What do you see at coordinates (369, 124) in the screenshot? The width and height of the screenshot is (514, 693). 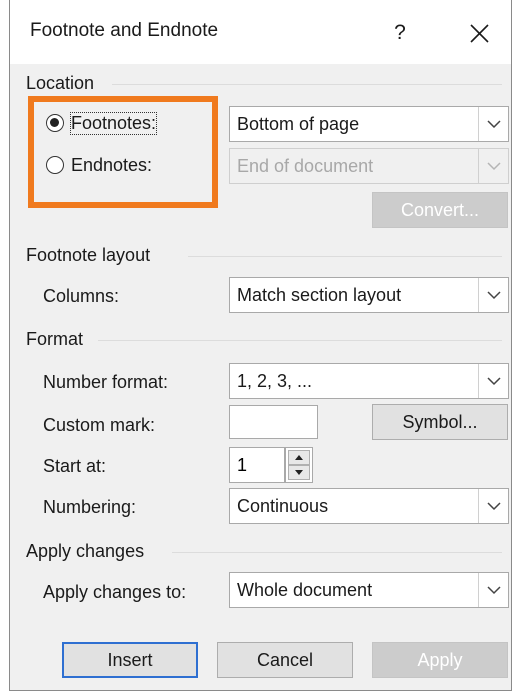 I see `footnotes-position-select: Bottom of page` at bounding box center [369, 124].